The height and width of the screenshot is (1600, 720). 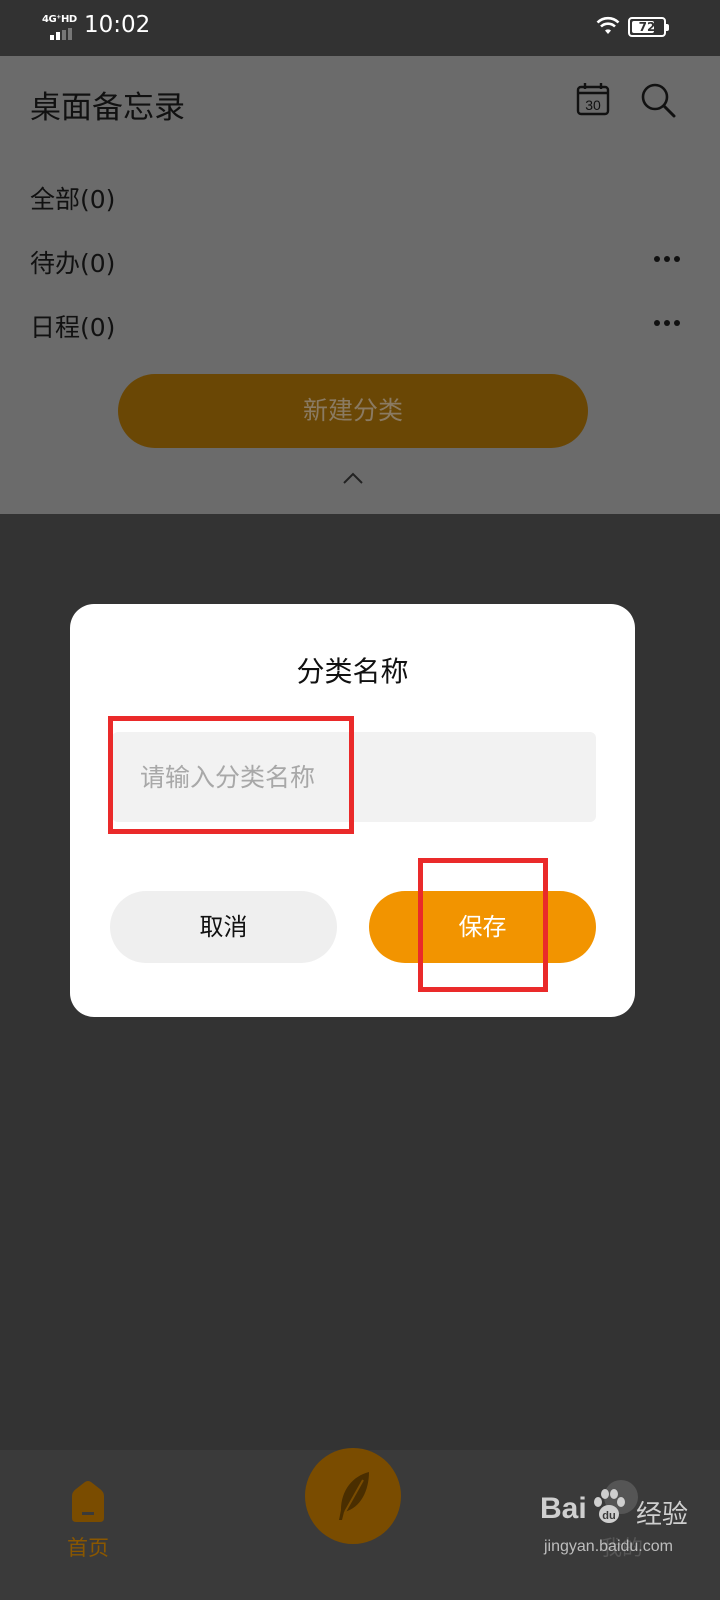 I want to click on nav-home-label: 首页, so click(x=88, y=1548).